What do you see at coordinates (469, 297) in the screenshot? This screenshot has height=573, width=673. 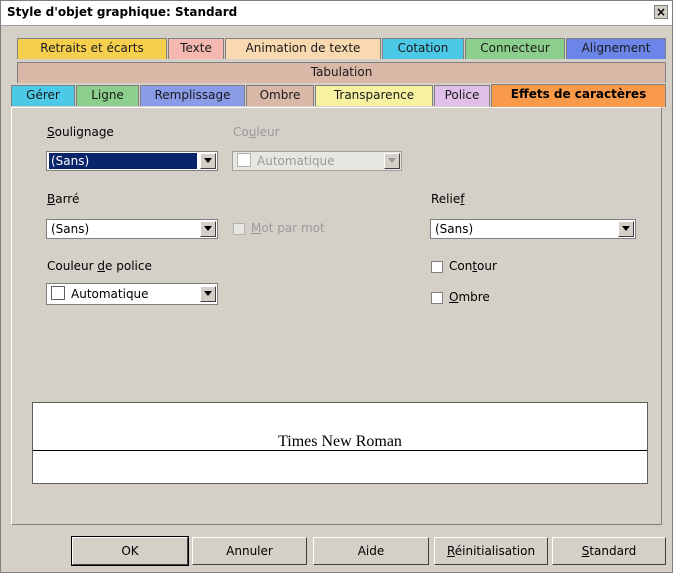 I see `ombre-label: Ombre` at bounding box center [469, 297].